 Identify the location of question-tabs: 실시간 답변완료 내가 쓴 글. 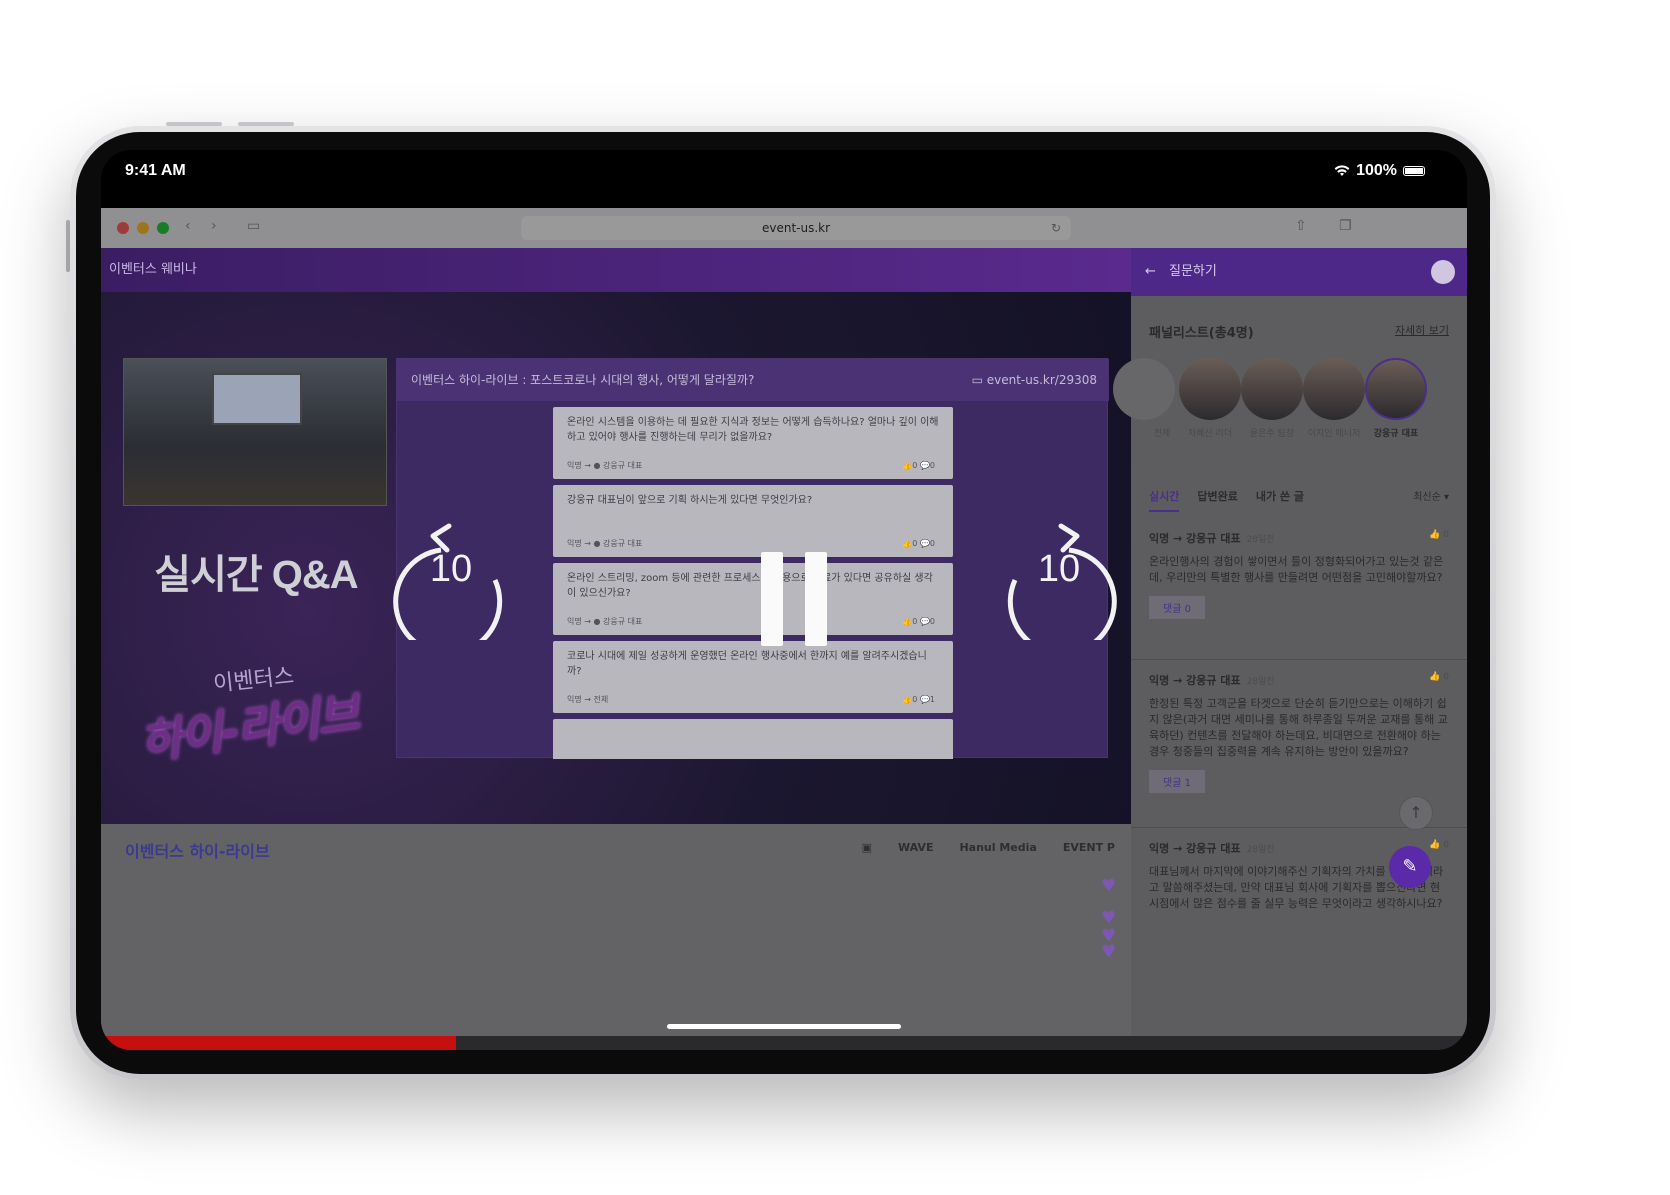
(1226, 500).